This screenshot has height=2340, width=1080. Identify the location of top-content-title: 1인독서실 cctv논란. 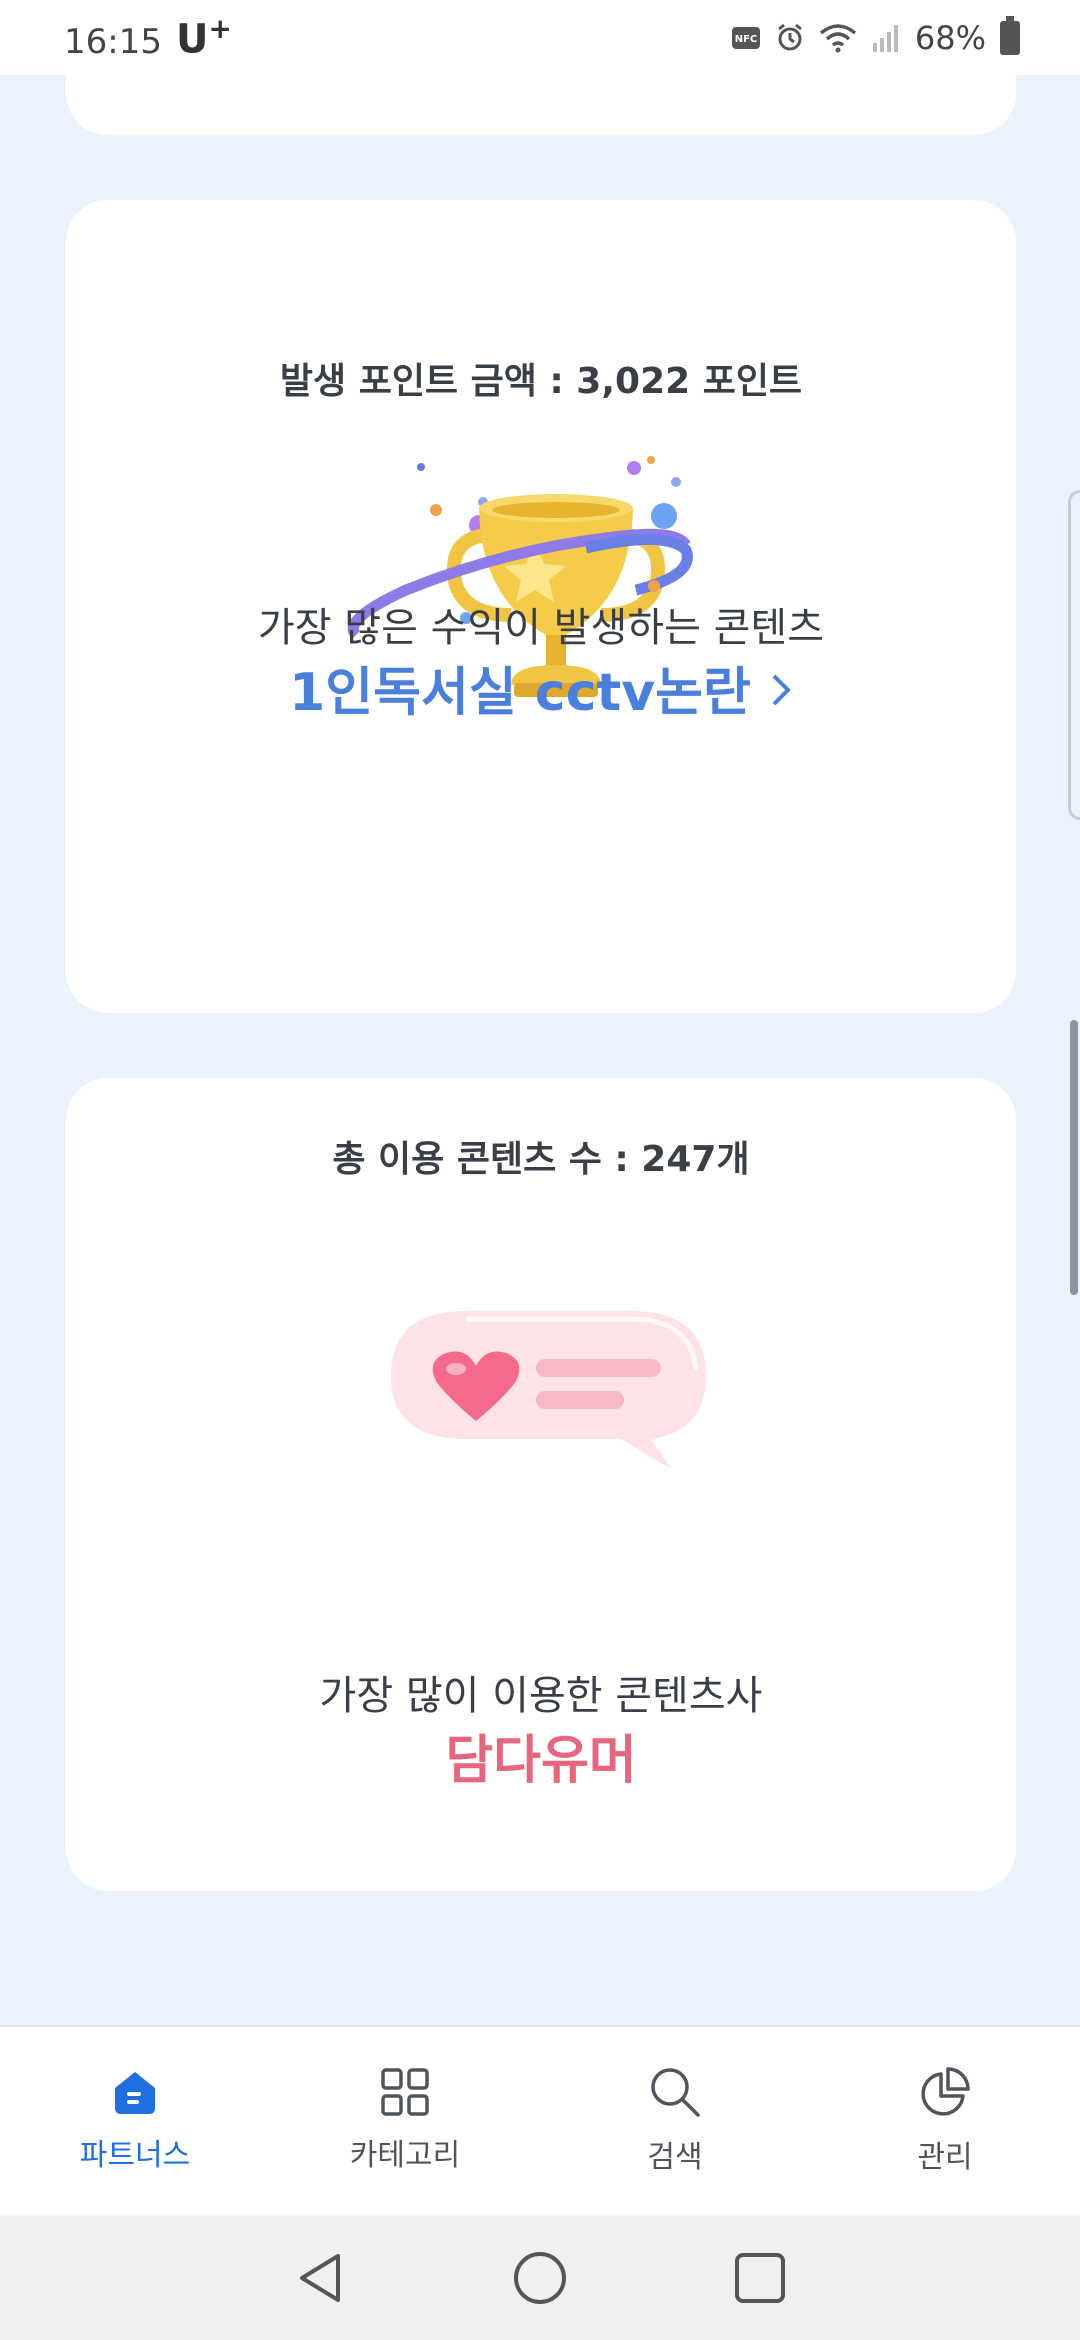
(520, 693).